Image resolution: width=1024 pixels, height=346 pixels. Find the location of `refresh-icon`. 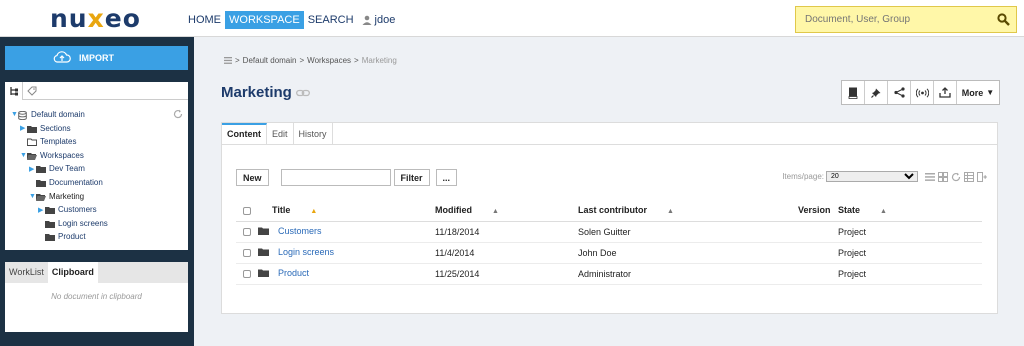

refresh-icon is located at coordinates (178, 114).